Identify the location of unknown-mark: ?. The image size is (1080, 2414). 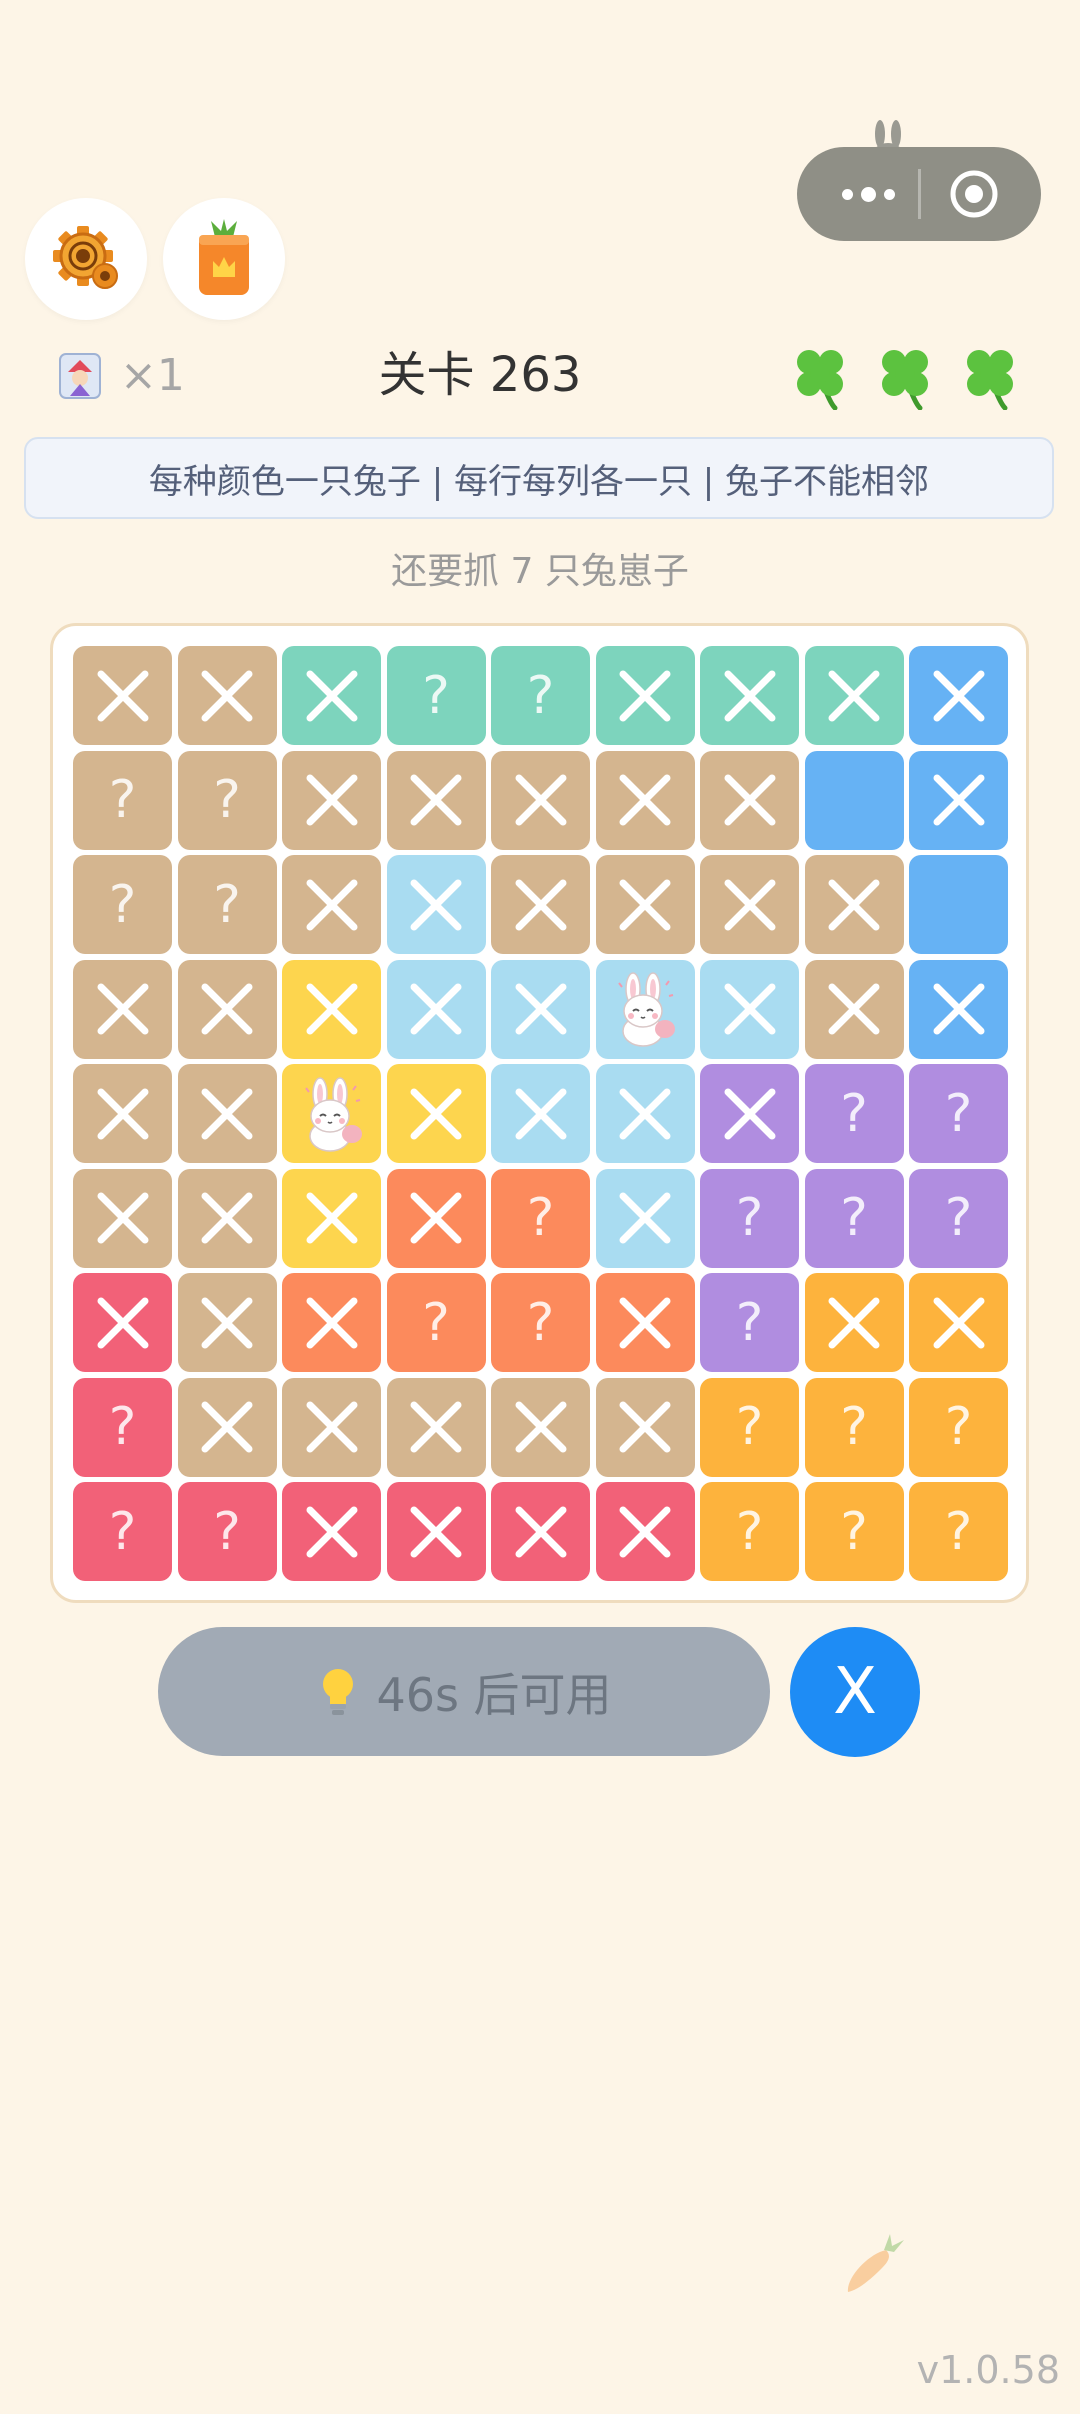
(749, 1218).